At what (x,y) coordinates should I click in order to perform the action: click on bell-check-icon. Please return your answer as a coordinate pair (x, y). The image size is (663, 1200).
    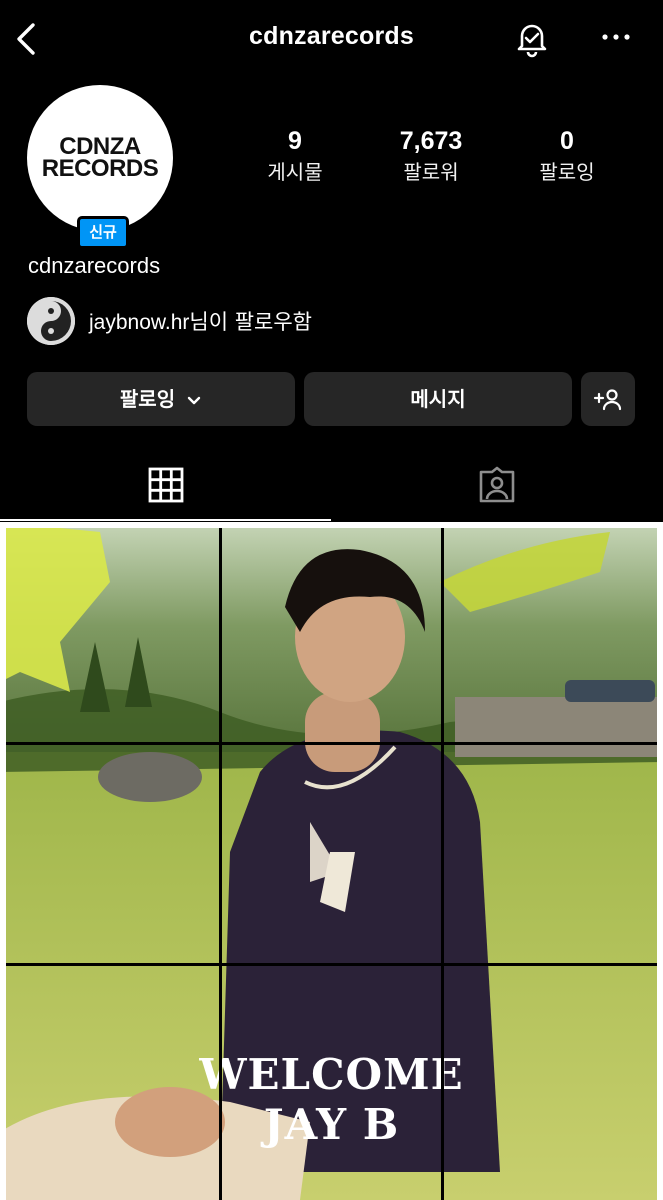
    Looking at the image, I should click on (532, 41).